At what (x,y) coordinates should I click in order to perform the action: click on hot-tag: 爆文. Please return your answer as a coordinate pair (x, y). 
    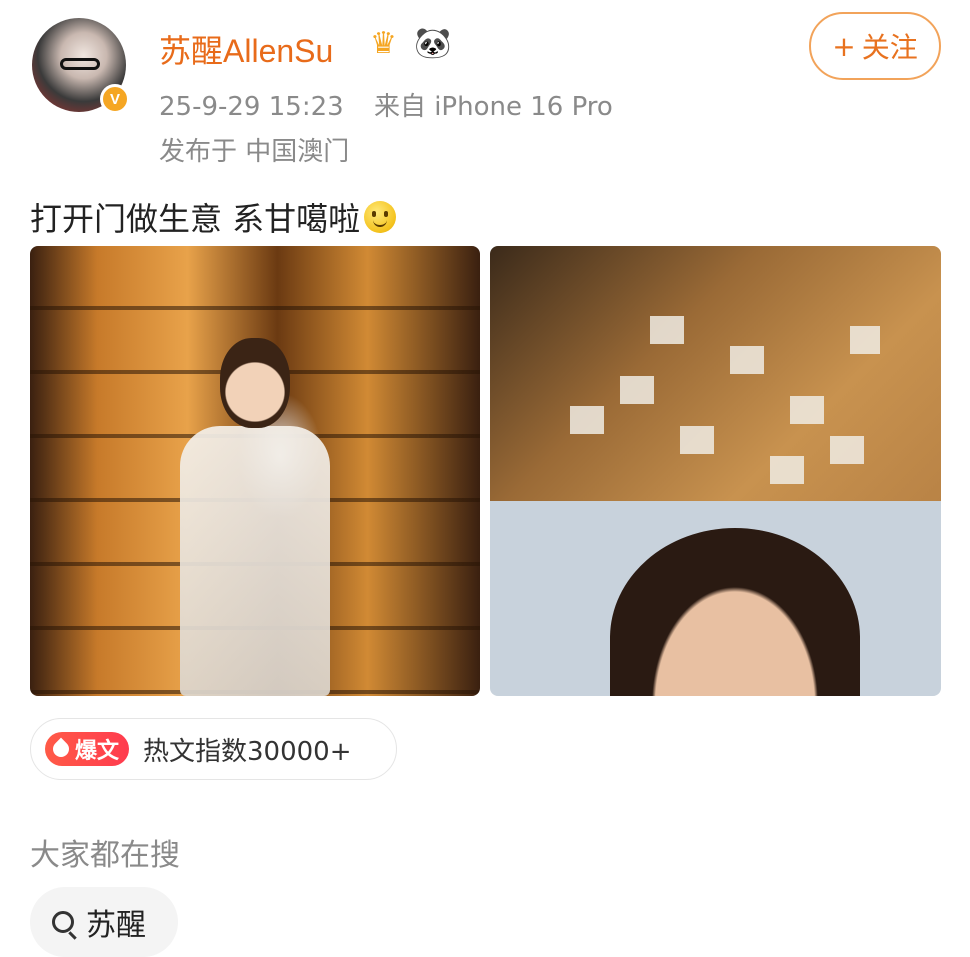
    Looking at the image, I should click on (87, 749).